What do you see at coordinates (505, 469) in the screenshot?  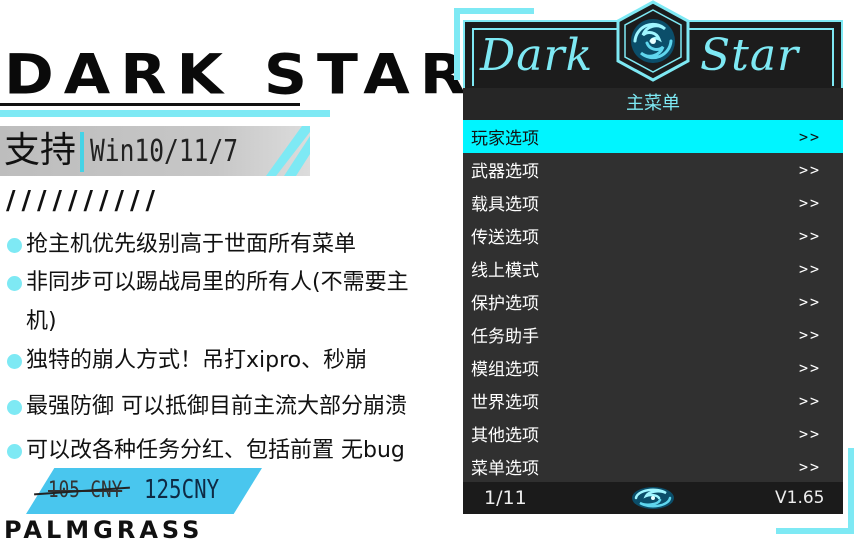 I see `menu-item-label: 菜单选项` at bounding box center [505, 469].